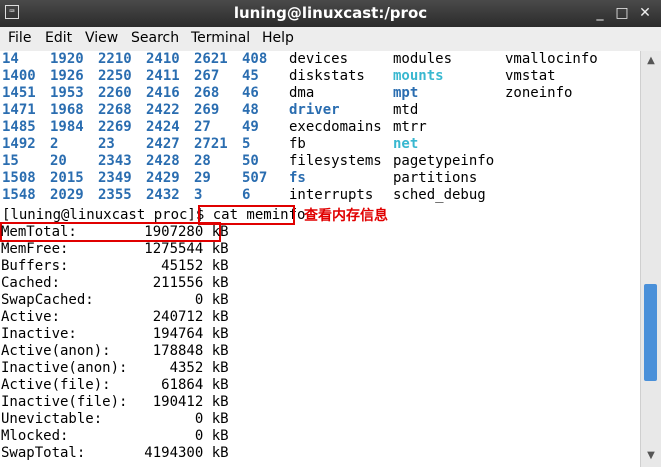 The height and width of the screenshot is (467, 661). What do you see at coordinates (622, 13) in the screenshot?
I see `maximize-icon: □` at bounding box center [622, 13].